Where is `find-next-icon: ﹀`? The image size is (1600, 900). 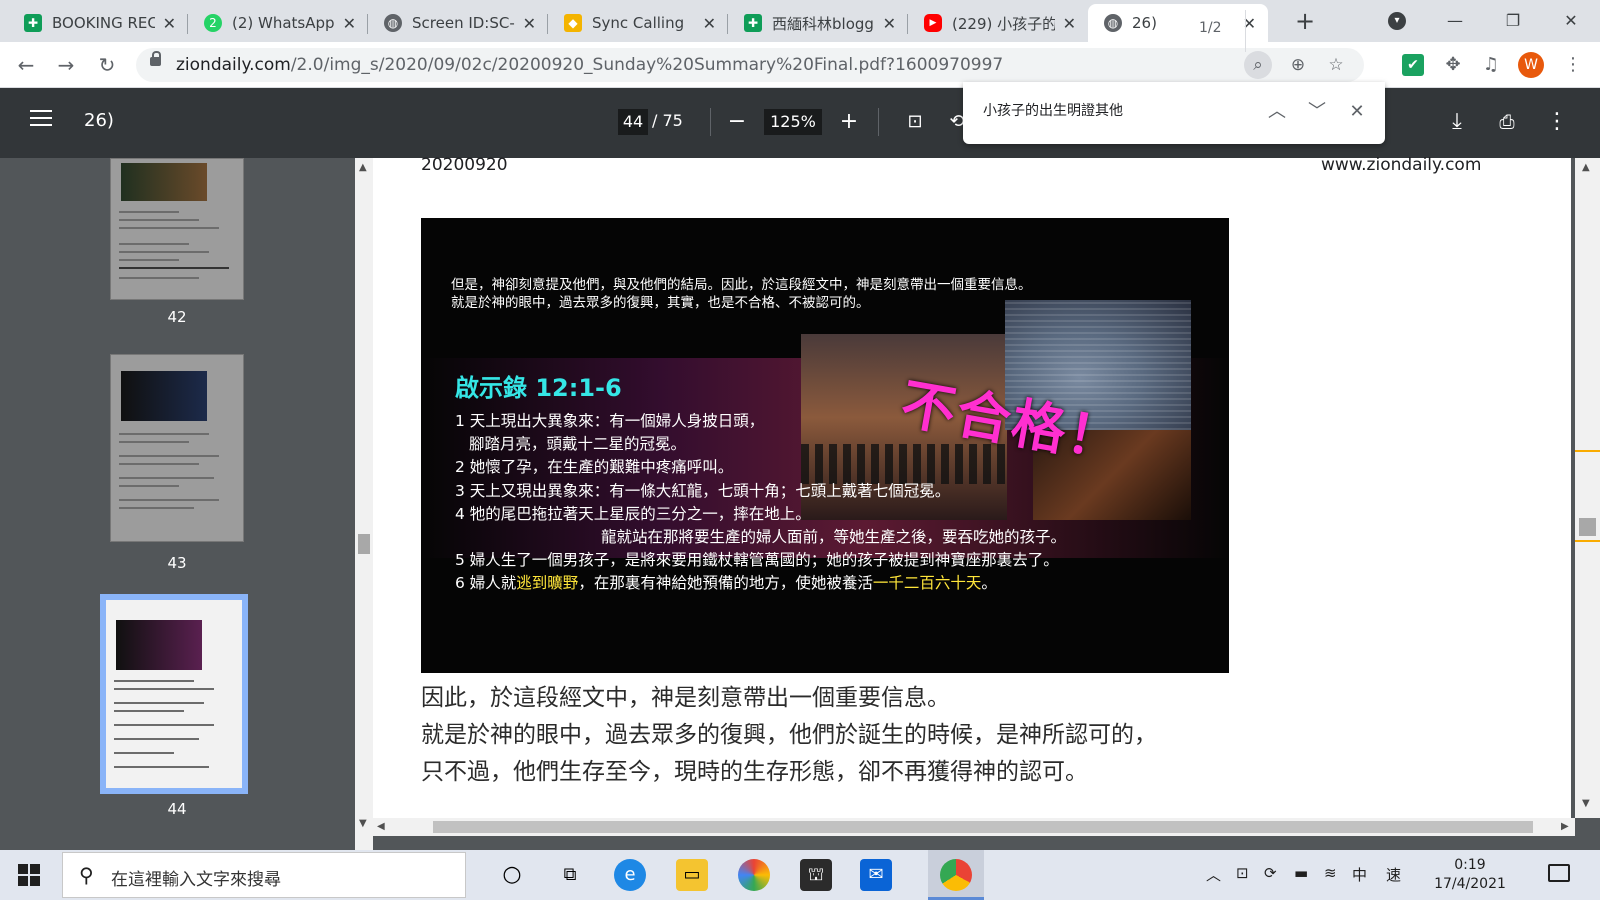 find-next-icon: ﹀ is located at coordinates (1317, 112).